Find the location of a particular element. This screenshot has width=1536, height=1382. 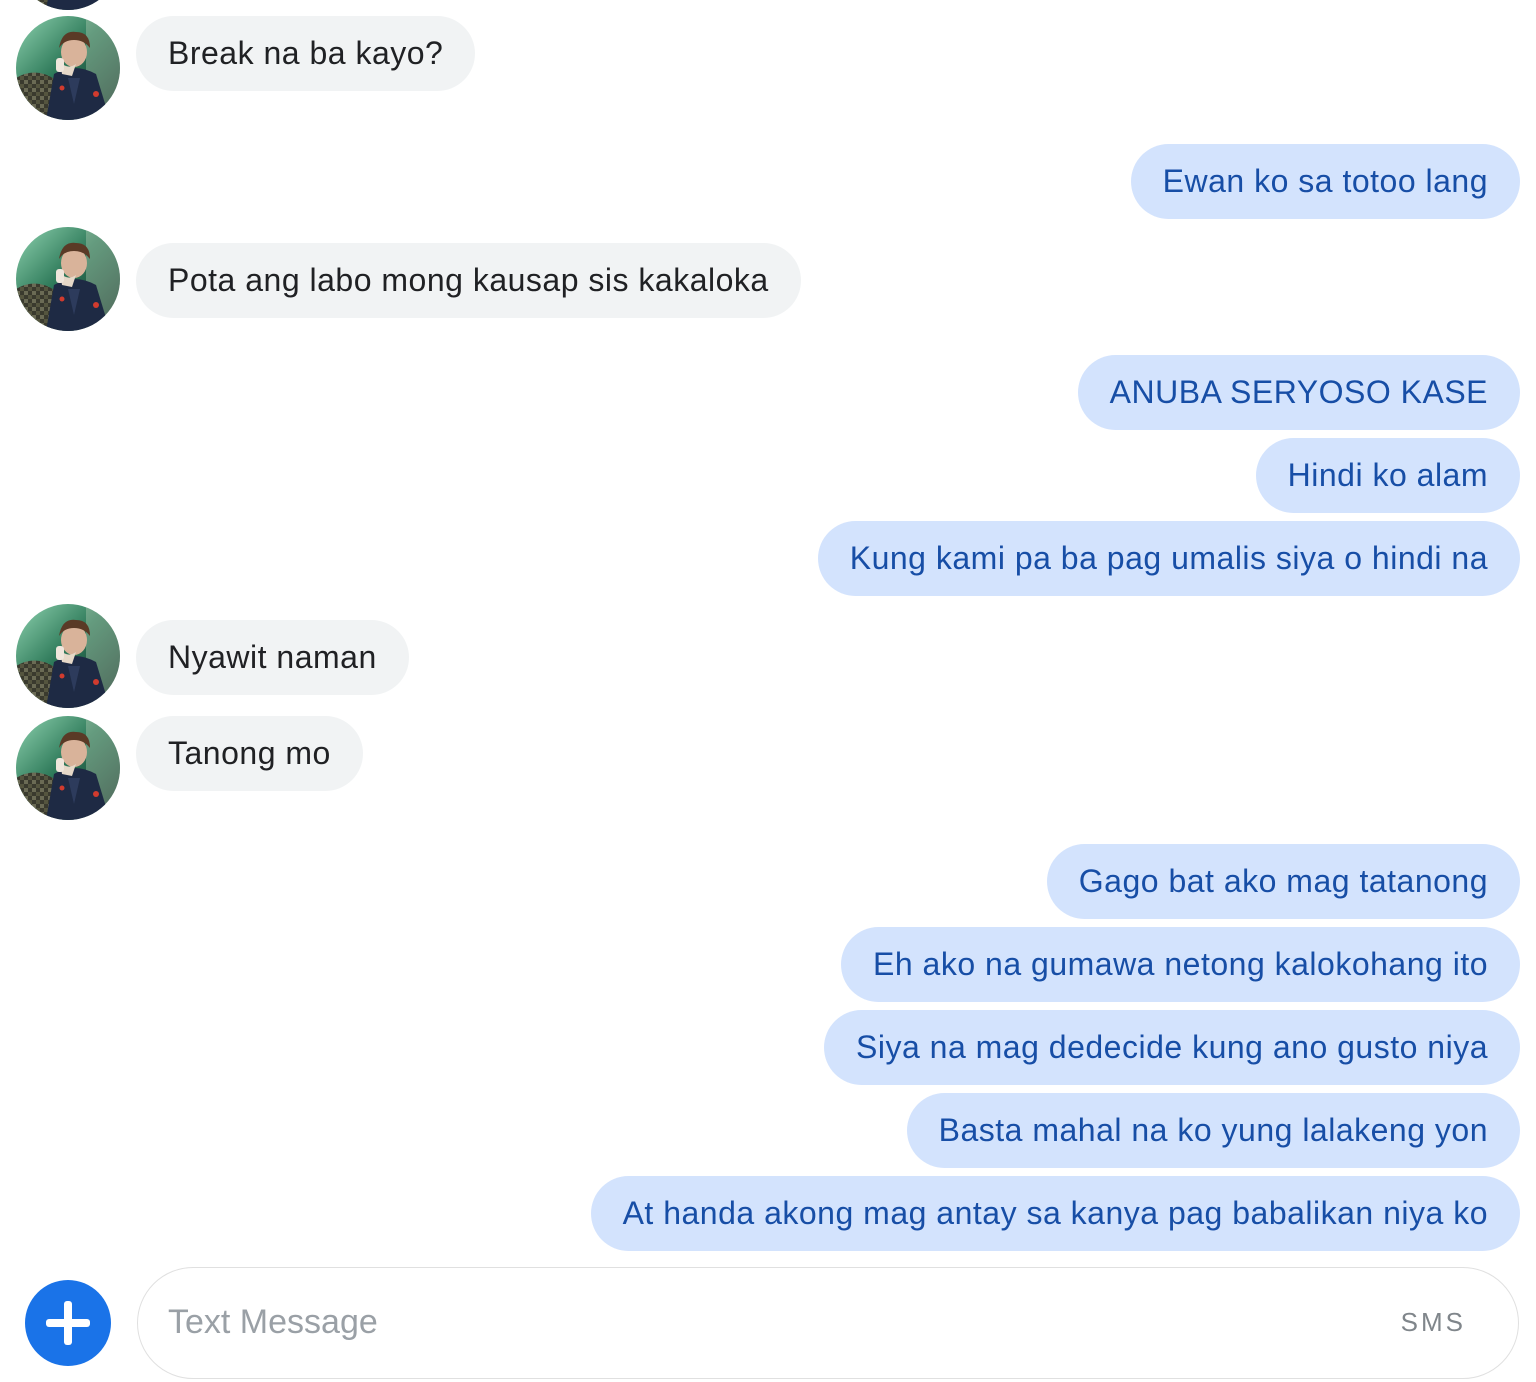

message-input-container: SMS is located at coordinates (828, 1323).